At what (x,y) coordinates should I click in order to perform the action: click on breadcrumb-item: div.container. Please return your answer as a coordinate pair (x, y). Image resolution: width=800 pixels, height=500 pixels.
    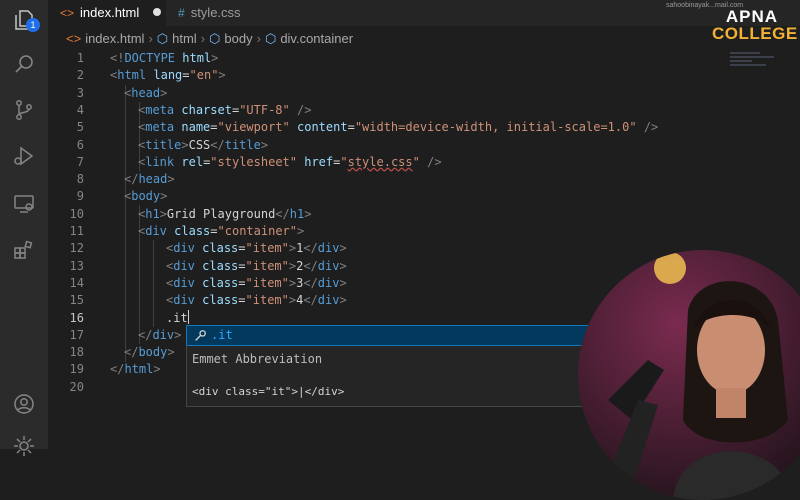
    Looking at the image, I should click on (316, 38).